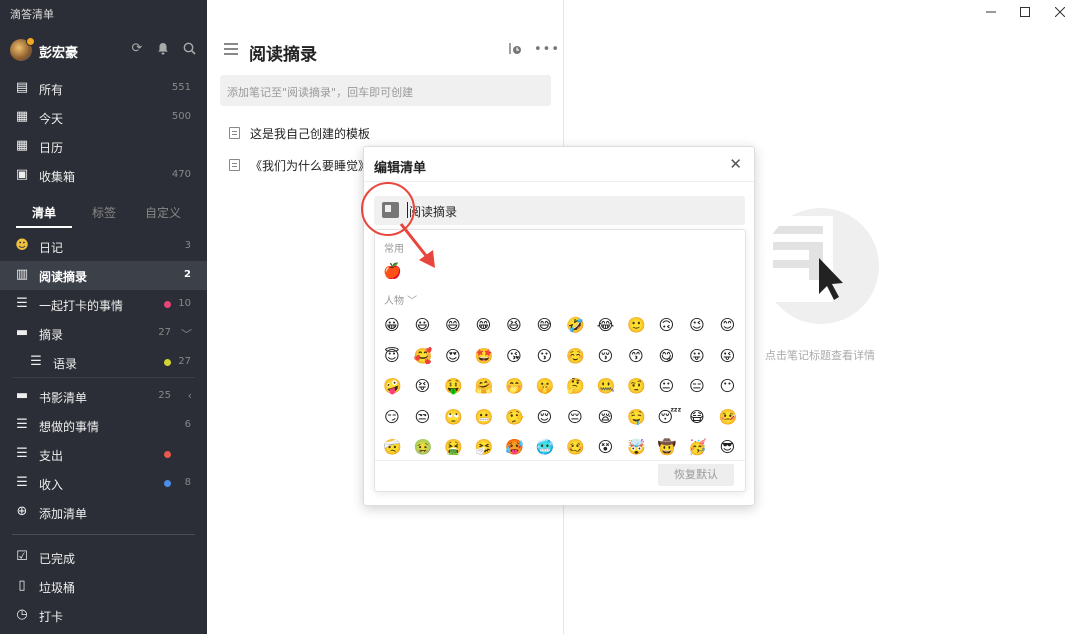  What do you see at coordinates (697, 386) in the screenshot?
I see `emoji-option: 😑` at bounding box center [697, 386].